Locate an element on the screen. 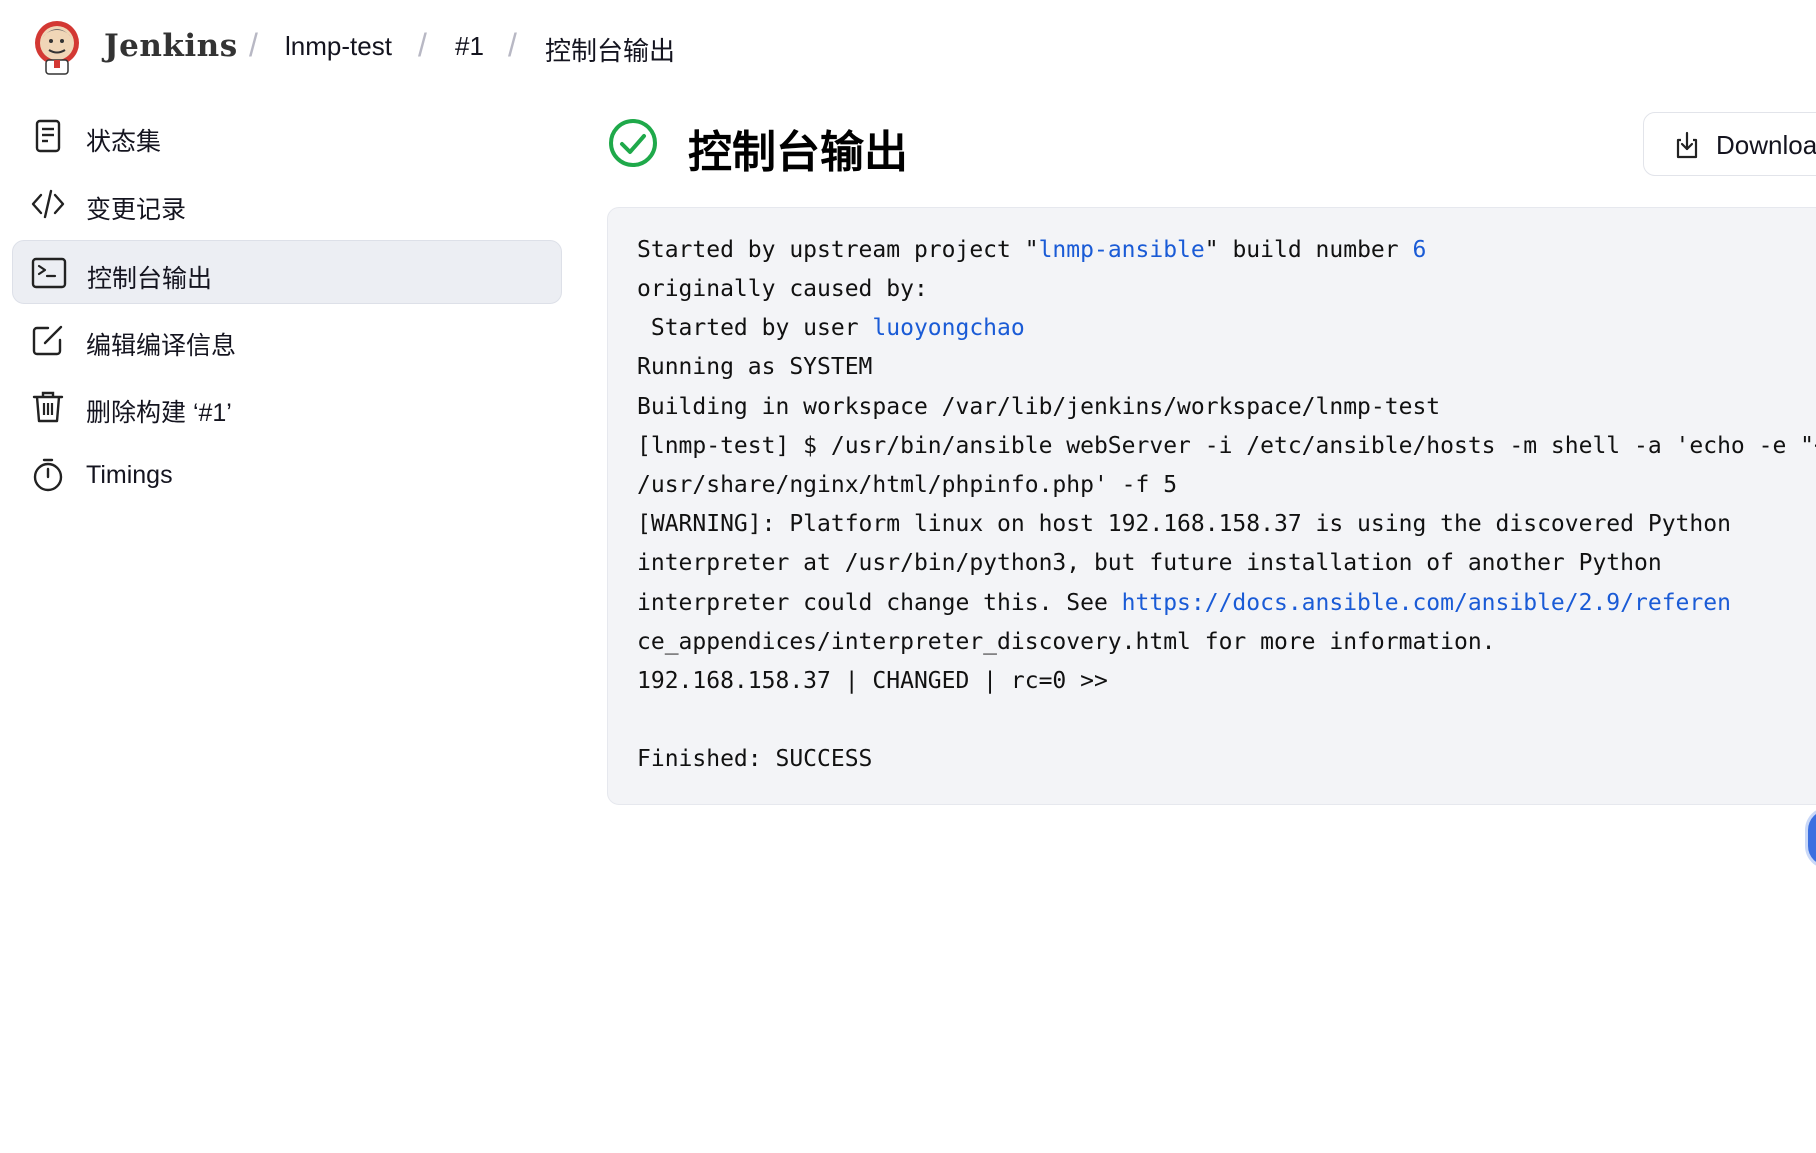  sidebar-item-label: 编辑编译信息 is located at coordinates (161, 346).